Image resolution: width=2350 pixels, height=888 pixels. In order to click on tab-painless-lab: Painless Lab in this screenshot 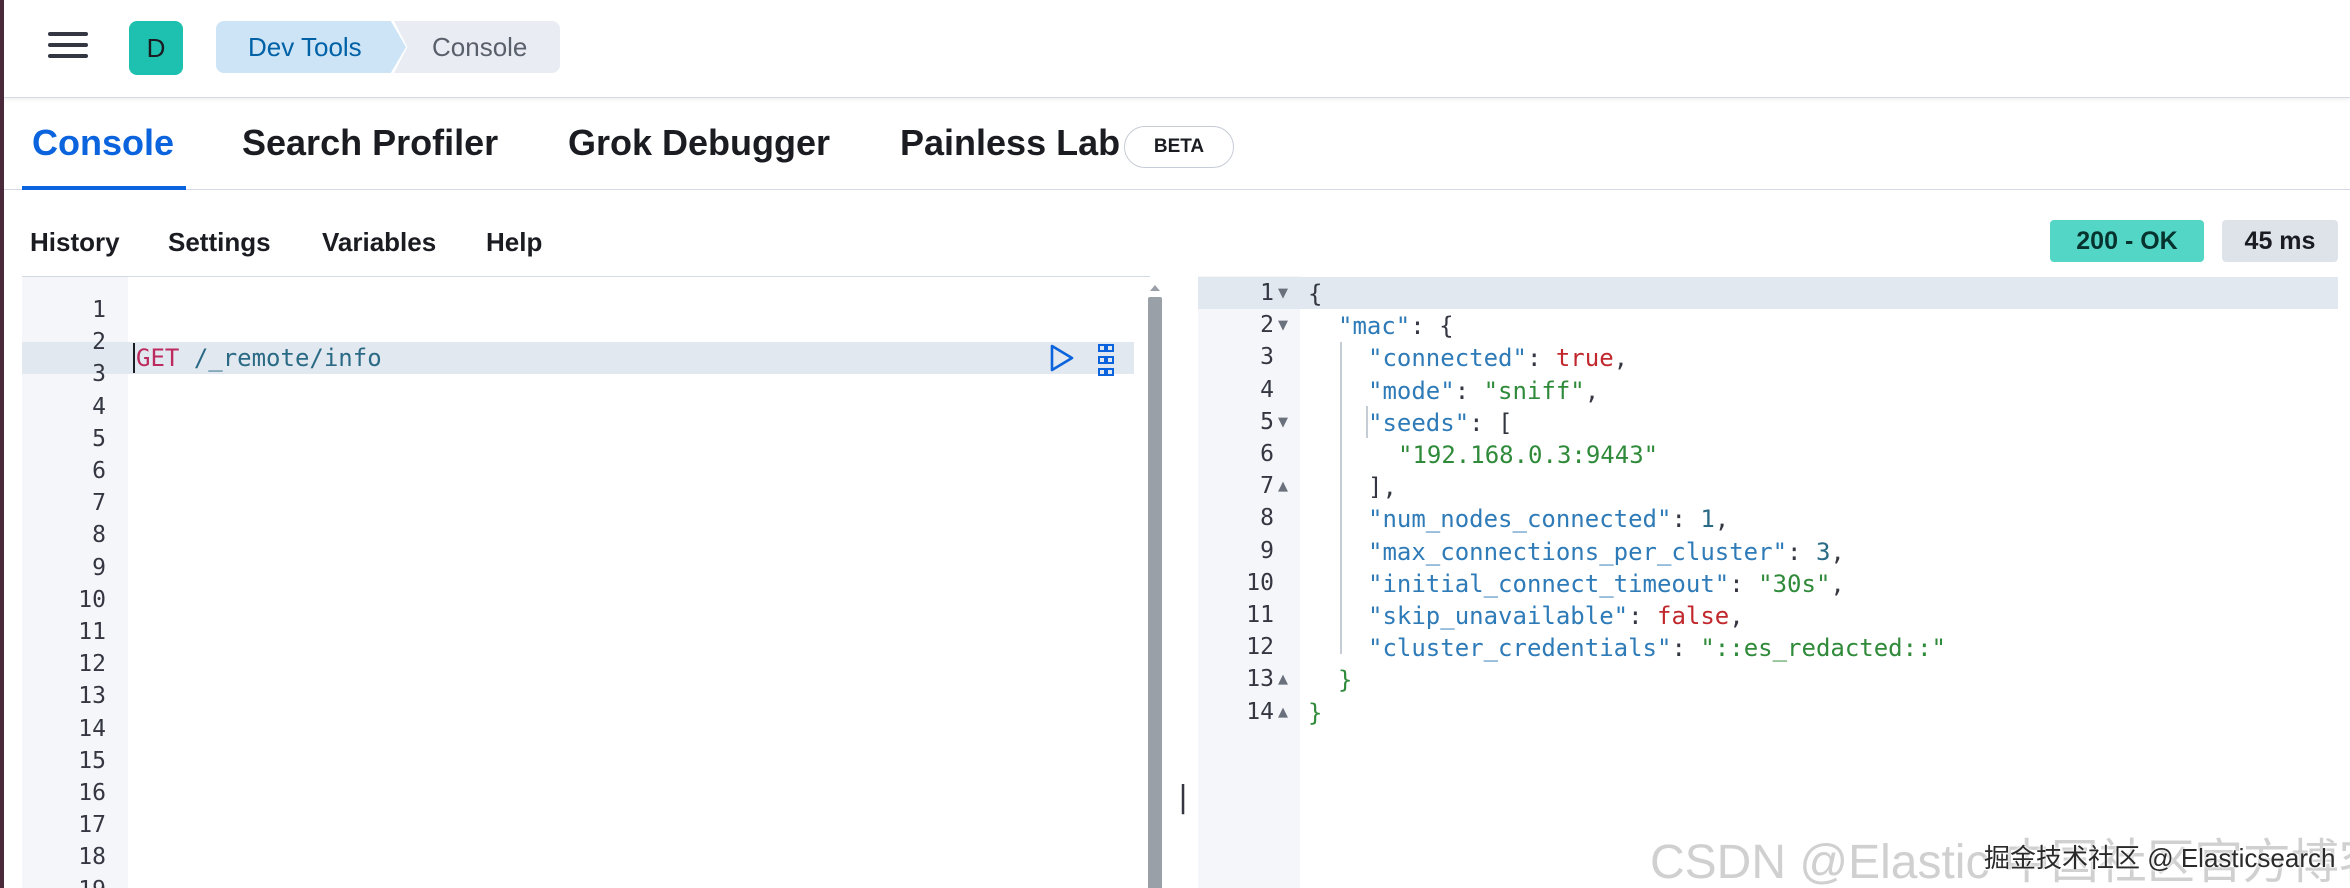, I will do `click(1010, 143)`.